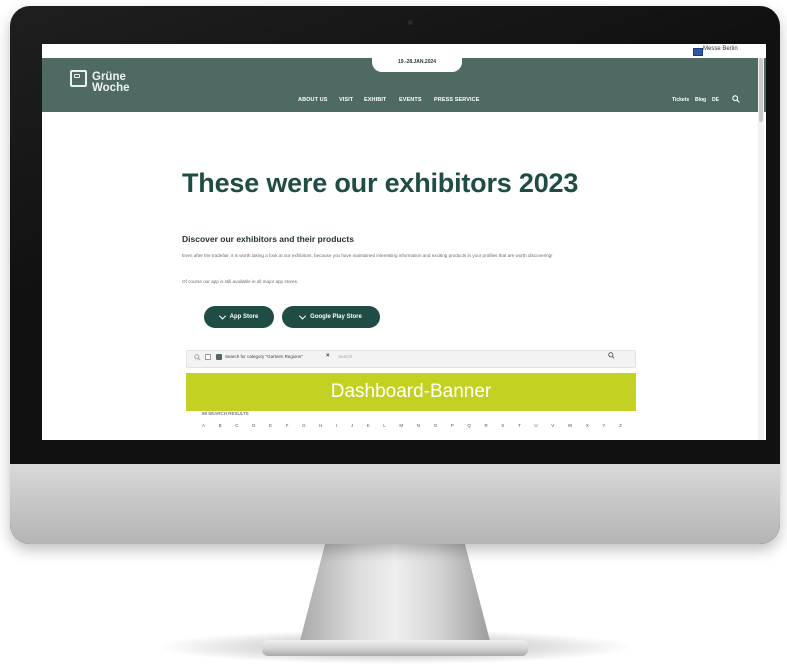  I want to click on exhibitor-search-bar, so click(411, 359).